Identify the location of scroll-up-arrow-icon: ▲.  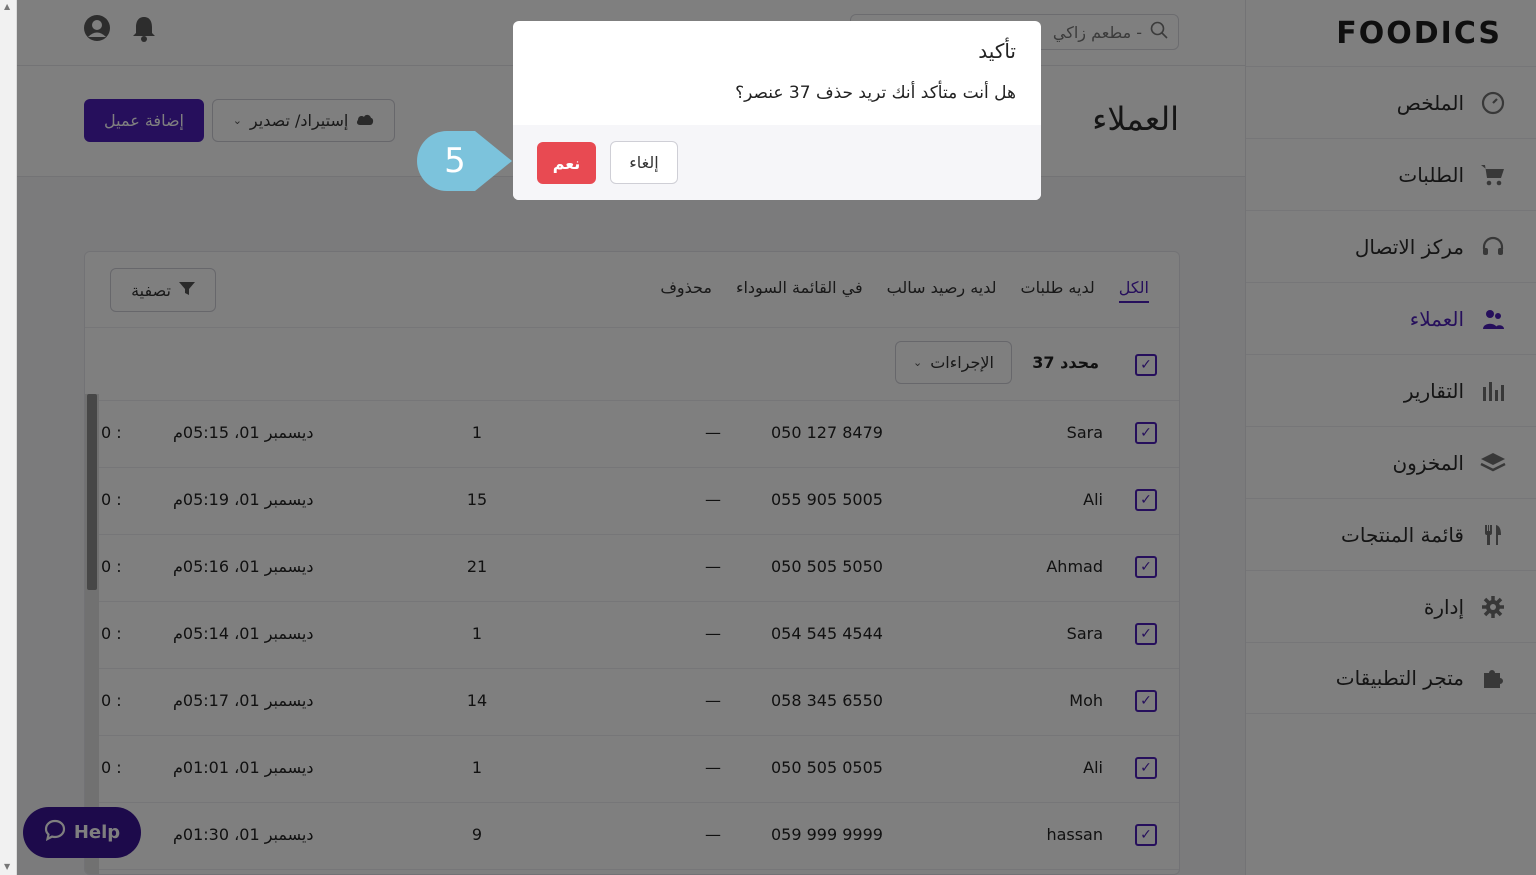
(7, 6).